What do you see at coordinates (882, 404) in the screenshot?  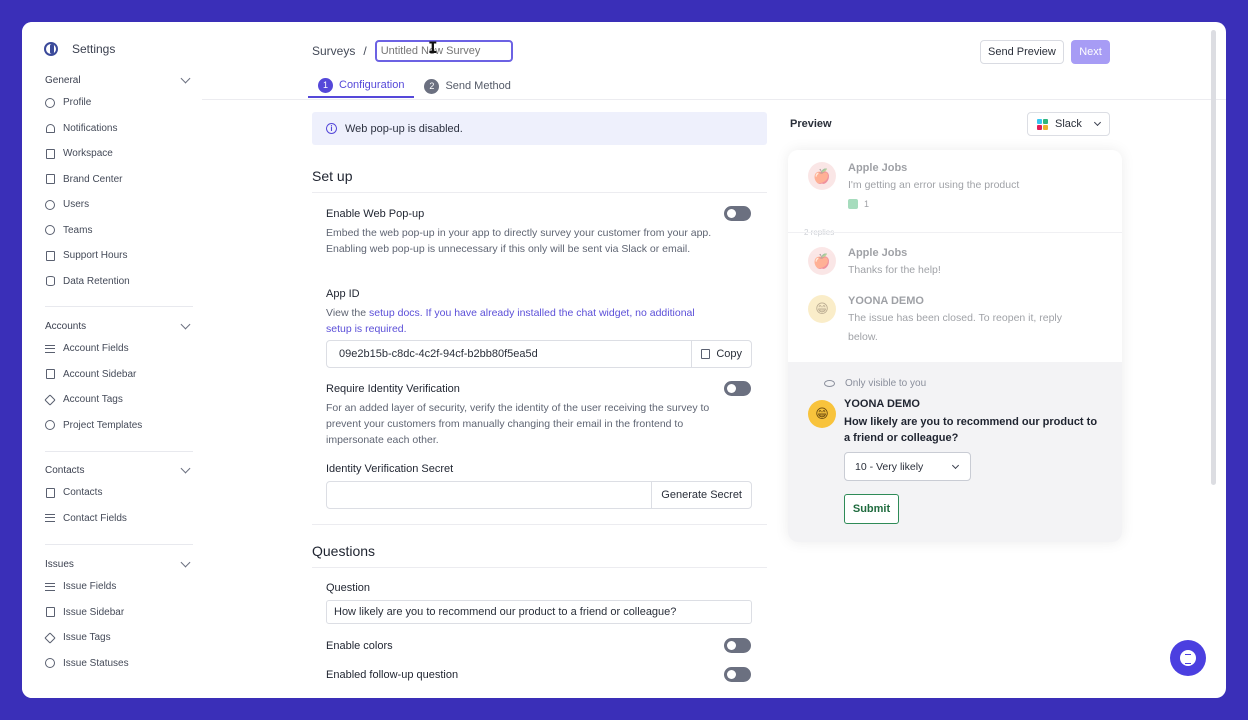 I see `bot-name: YOONA DEMO` at bounding box center [882, 404].